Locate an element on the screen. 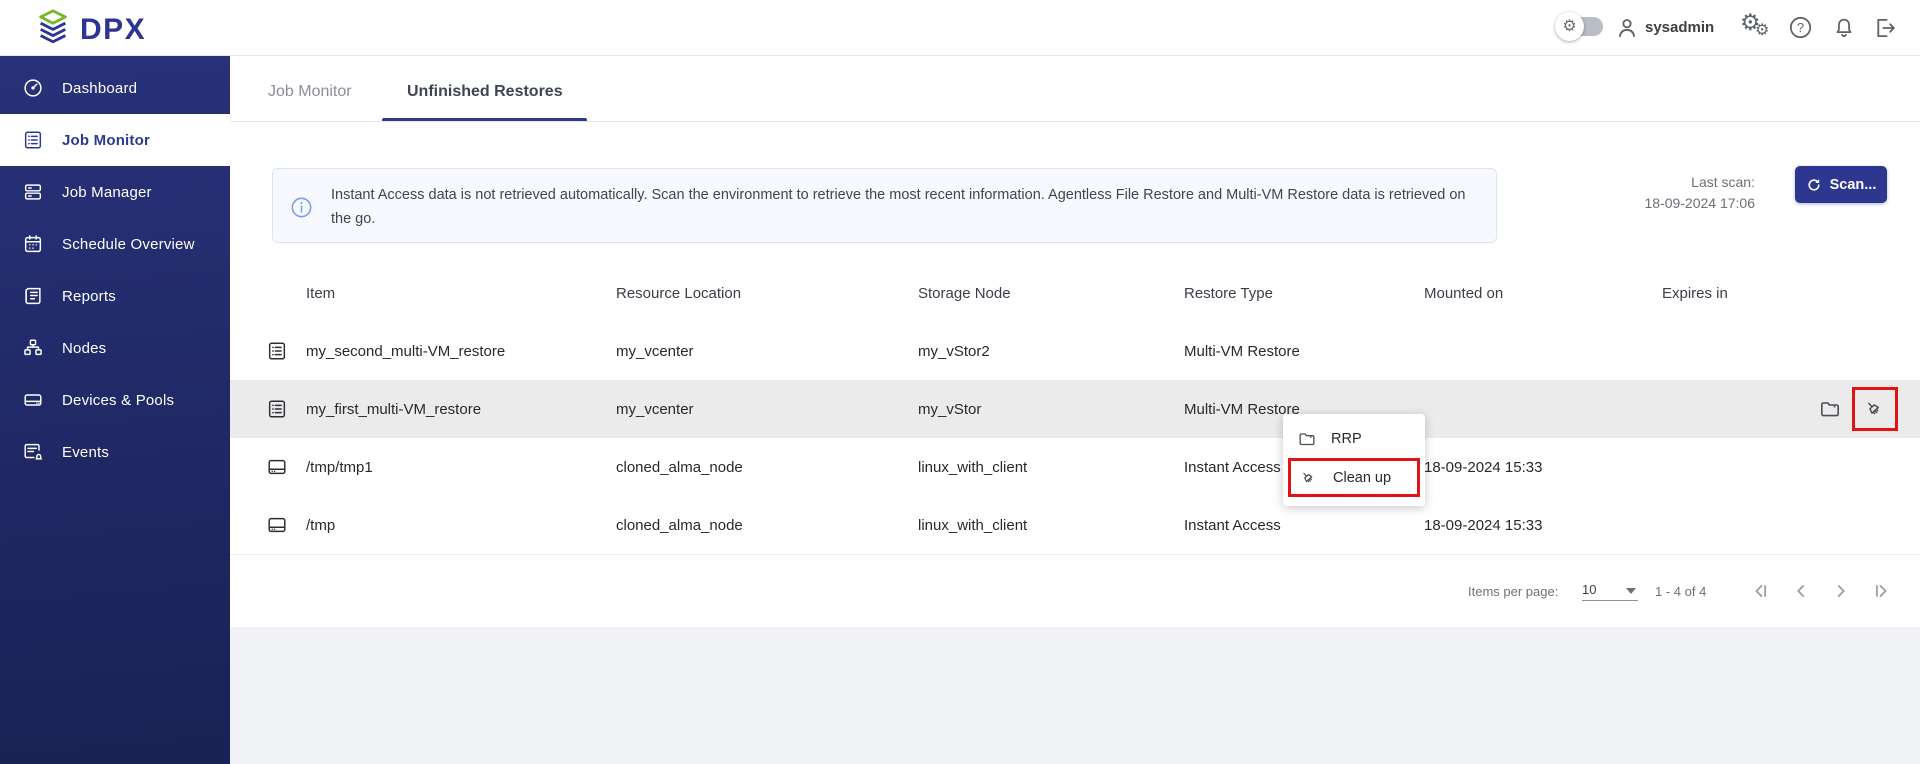  pagination-range-label: 1 - 4 of 4 is located at coordinates (1681, 591).